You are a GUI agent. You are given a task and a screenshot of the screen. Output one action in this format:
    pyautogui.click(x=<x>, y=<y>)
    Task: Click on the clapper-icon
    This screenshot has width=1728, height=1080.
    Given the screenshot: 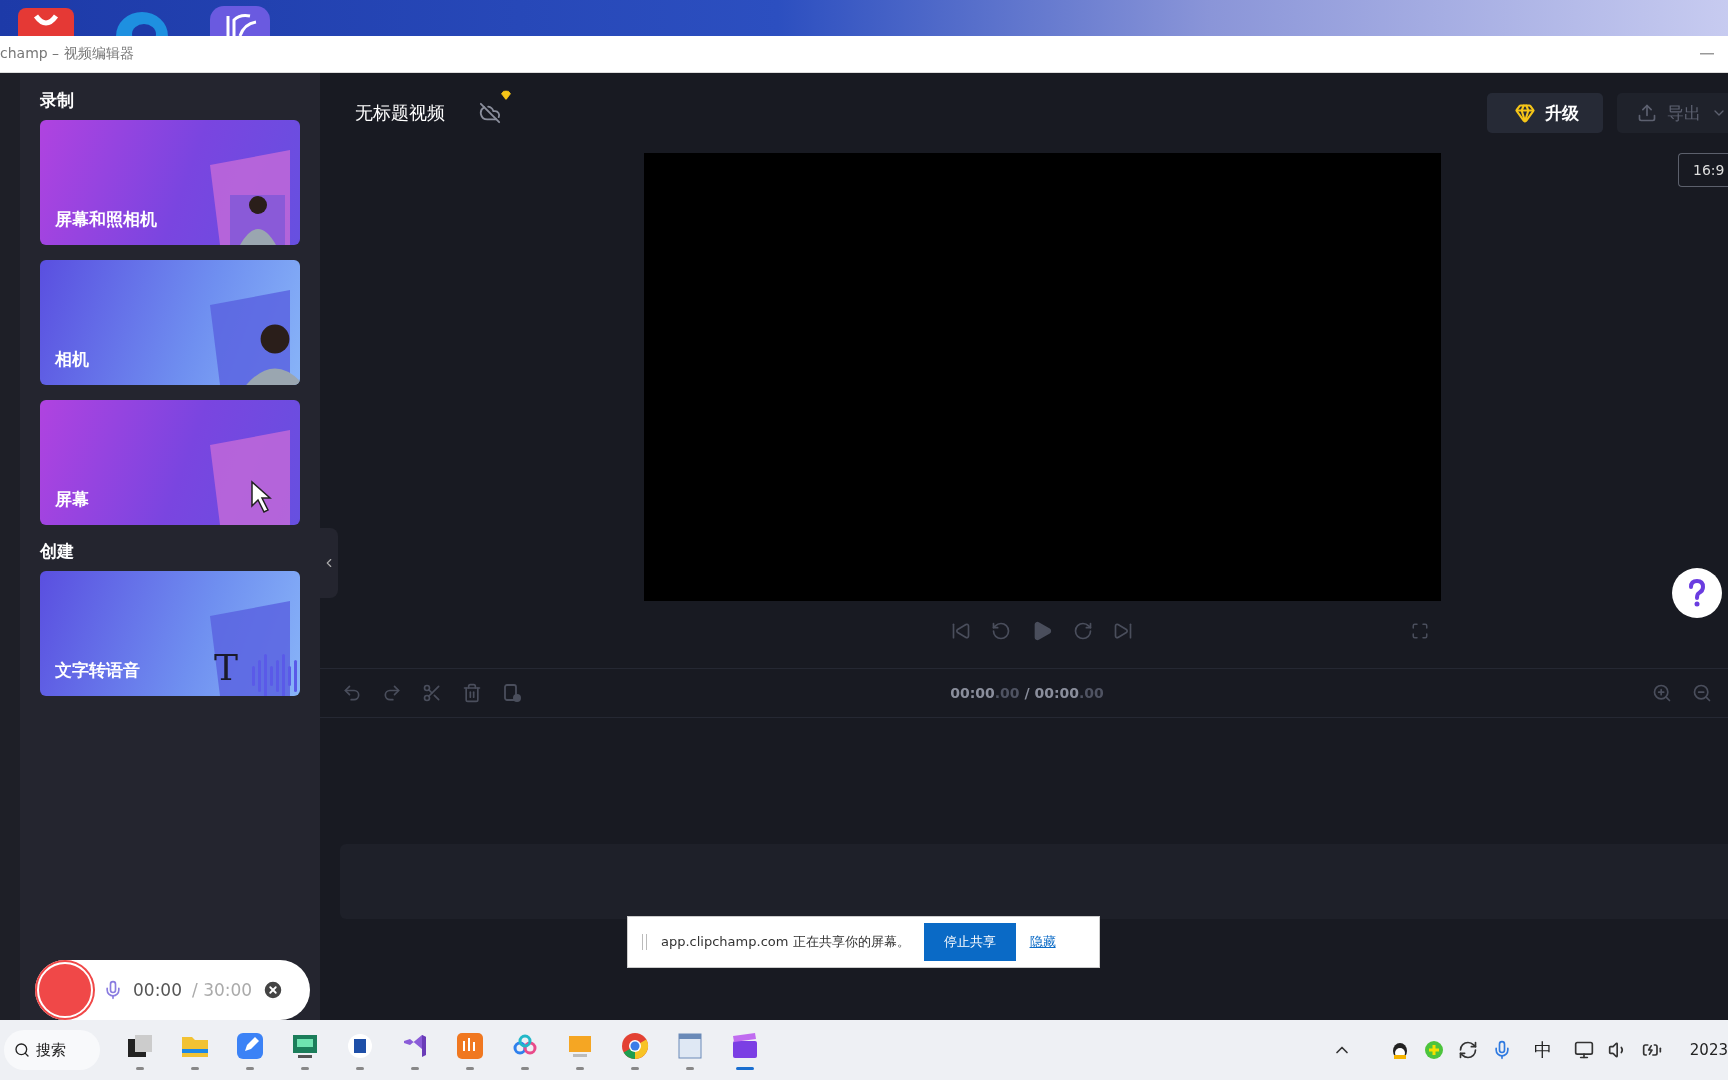 What is the action you would take?
    pyautogui.click(x=745, y=1045)
    